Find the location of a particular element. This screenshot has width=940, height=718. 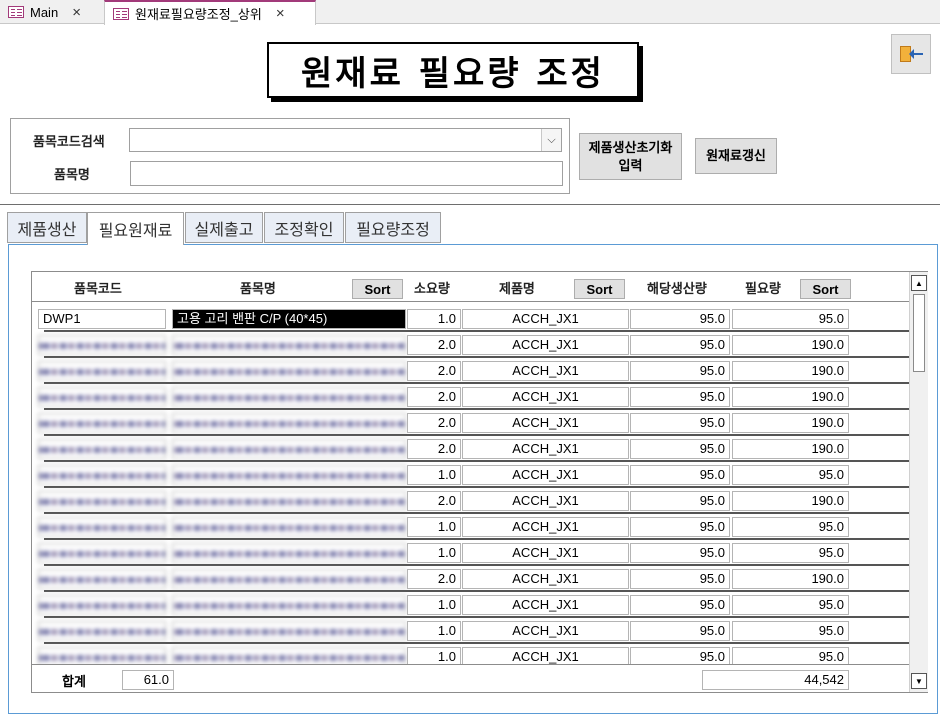

item-code-cell: DWP1 is located at coordinates (102, 319).